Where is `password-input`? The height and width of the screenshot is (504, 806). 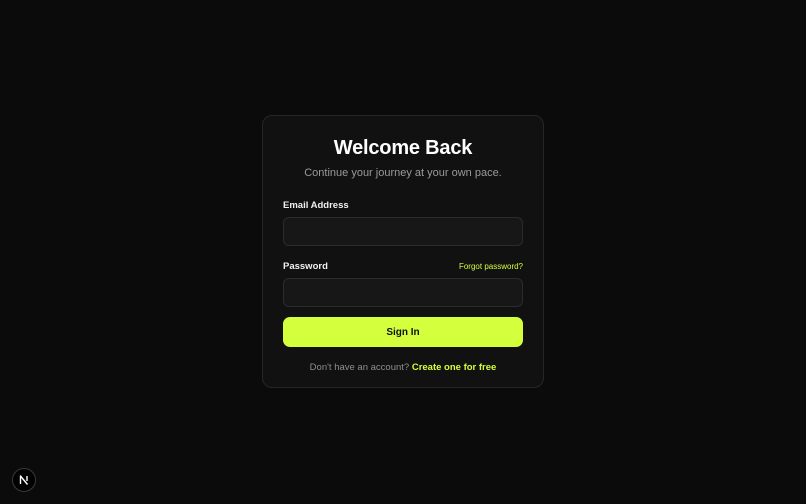
password-input is located at coordinates (403, 292).